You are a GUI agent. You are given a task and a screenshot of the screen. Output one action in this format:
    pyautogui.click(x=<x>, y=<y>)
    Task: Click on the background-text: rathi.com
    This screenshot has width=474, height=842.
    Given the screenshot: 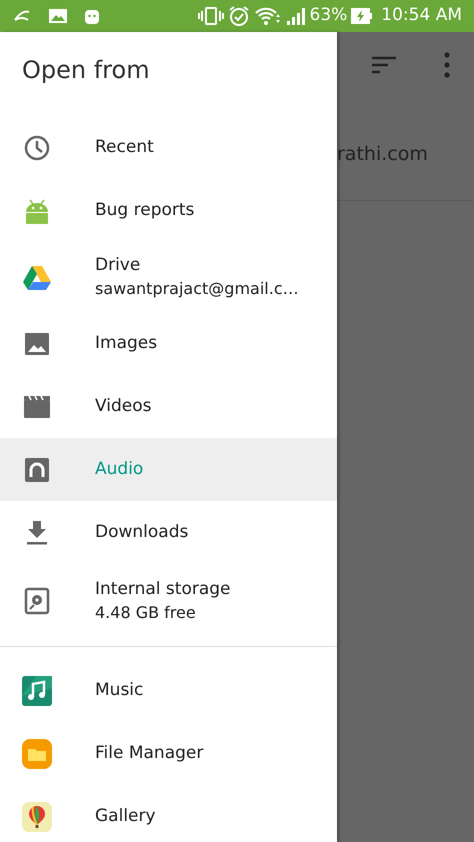 What is the action you would take?
    pyautogui.click(x=382, y=154)
    